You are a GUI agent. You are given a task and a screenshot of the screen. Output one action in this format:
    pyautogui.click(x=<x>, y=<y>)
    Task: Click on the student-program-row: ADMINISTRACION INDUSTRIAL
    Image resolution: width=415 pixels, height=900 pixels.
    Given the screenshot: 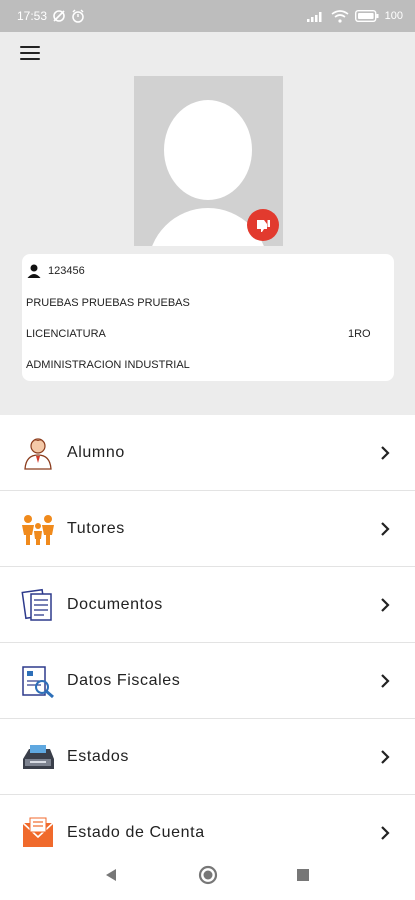 What is the action you would take?
    pyautogui.click(x=210, y=365)
    